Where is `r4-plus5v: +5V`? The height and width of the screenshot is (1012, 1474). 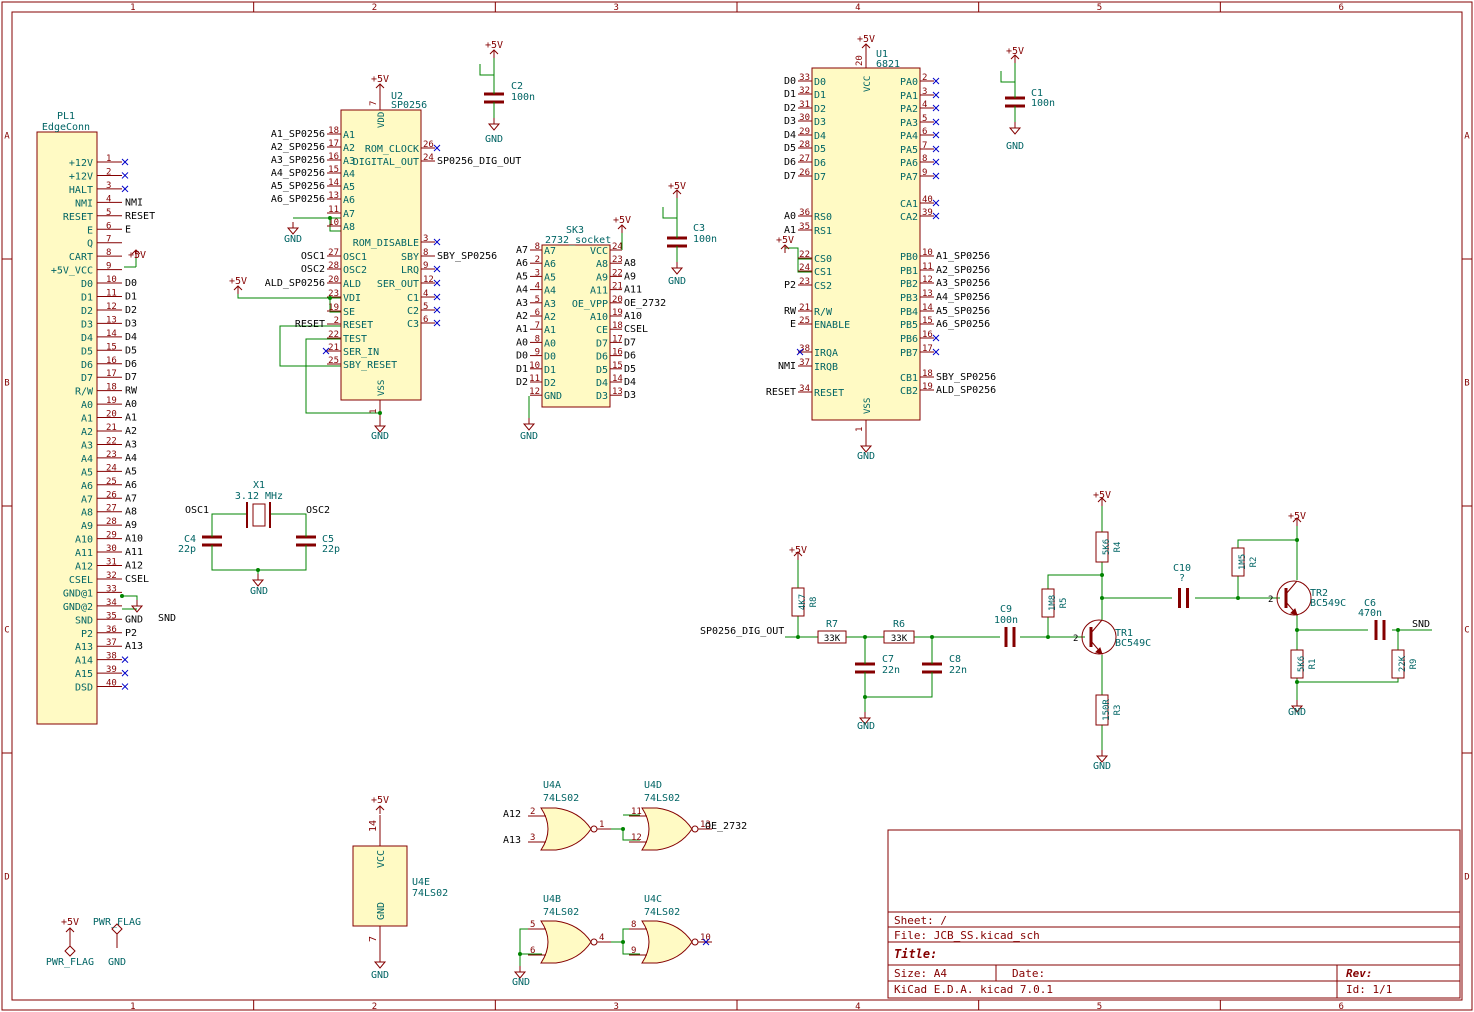
r4-plus5v: +5V is located at coordinates (1102, 495).